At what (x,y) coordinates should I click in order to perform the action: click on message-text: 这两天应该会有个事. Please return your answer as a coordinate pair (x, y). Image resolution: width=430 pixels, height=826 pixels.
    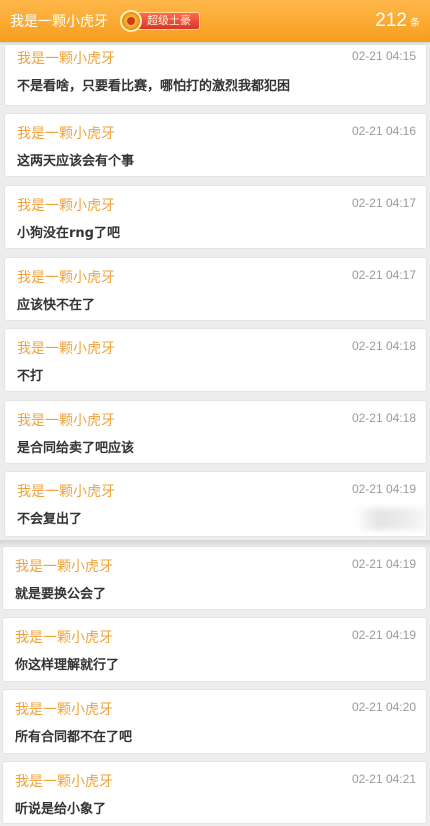
    Looking at the image, I should click on (76, 161).